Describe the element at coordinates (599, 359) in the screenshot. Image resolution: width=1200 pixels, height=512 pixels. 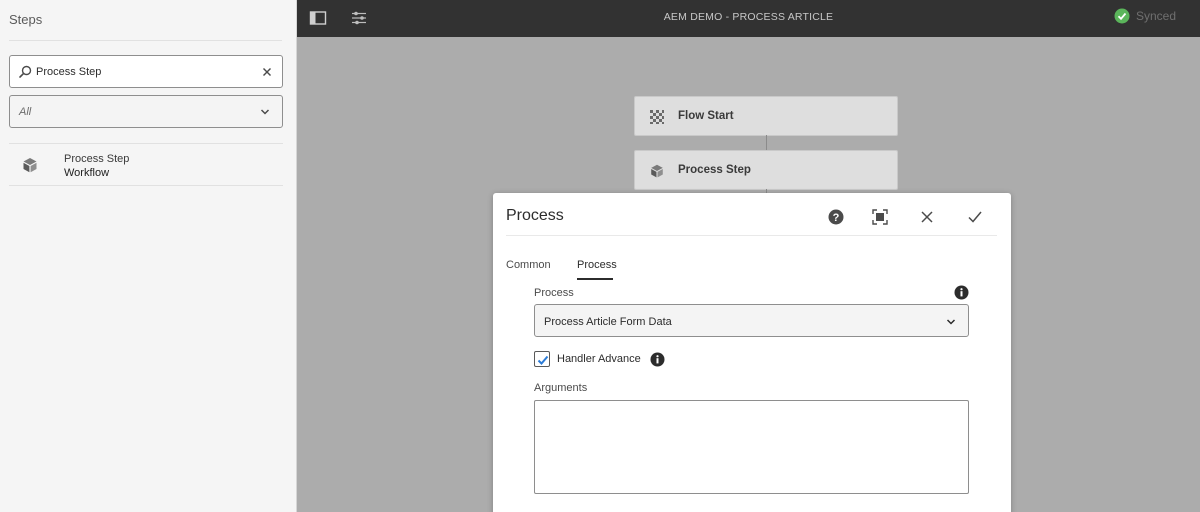
I see `handler-advance-label: Handler Advance` at that location.